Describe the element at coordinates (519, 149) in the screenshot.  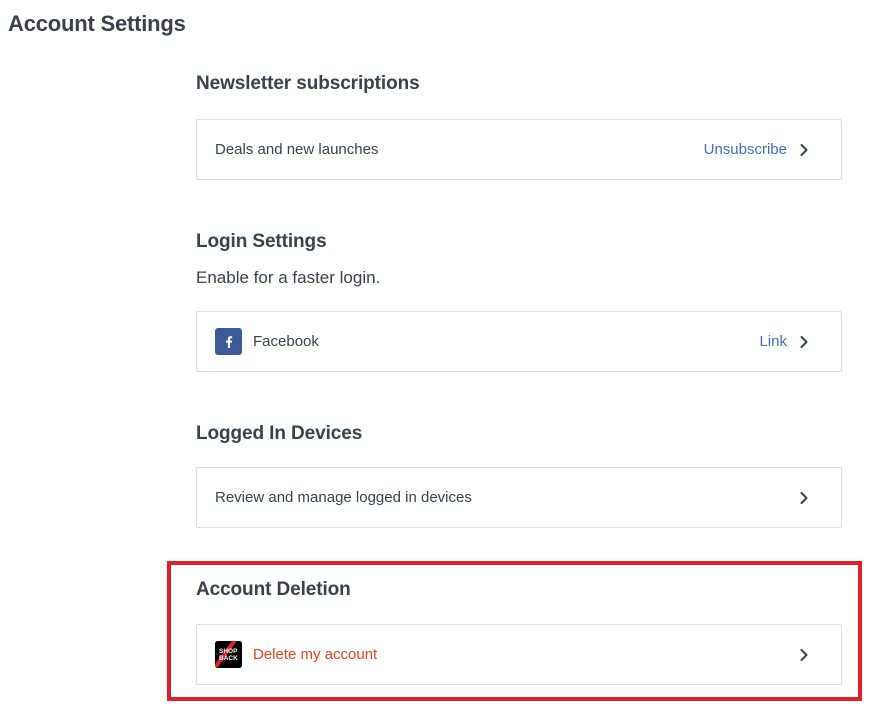
I see `newsletter-deals-row: Deals and new launches Unsubscribe` at that location.